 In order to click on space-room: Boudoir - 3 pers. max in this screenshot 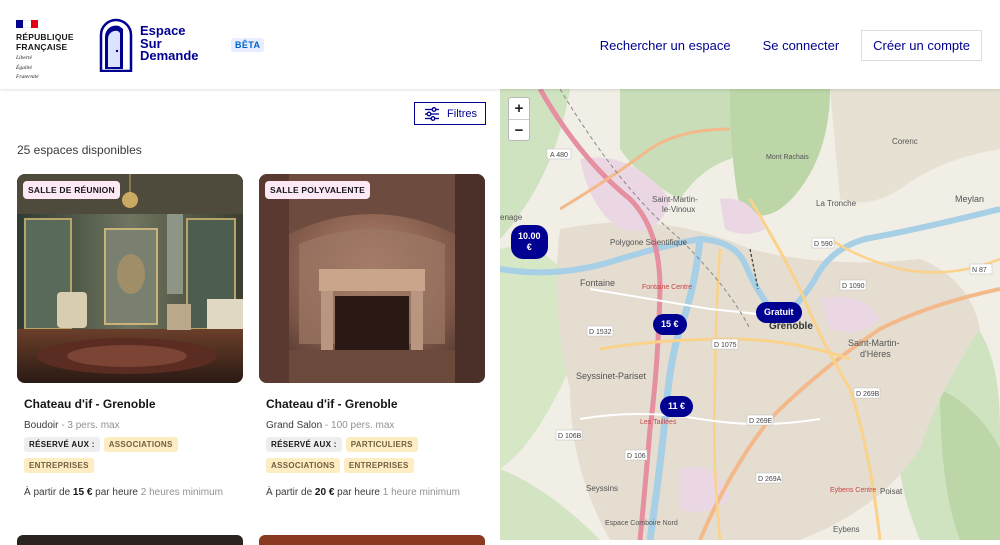, I will do `click(72, 425)`.